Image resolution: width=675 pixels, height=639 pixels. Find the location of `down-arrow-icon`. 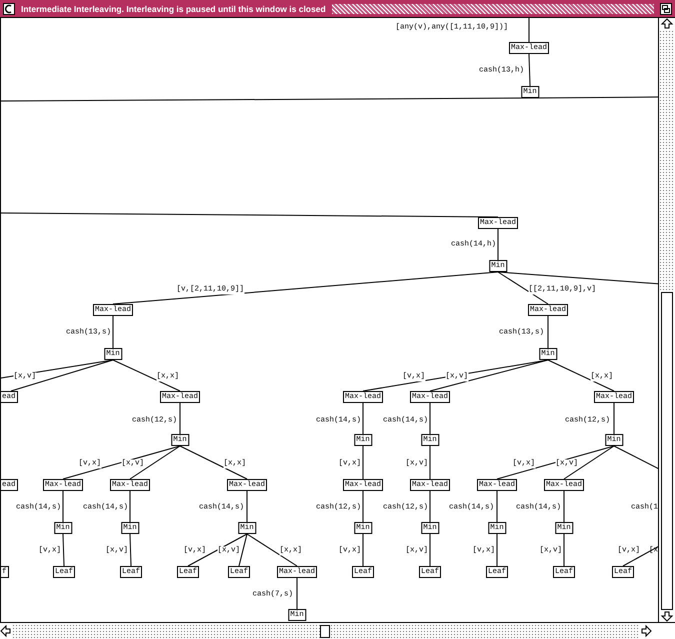

down-arrow-icon is located at coordinates (667, 616).